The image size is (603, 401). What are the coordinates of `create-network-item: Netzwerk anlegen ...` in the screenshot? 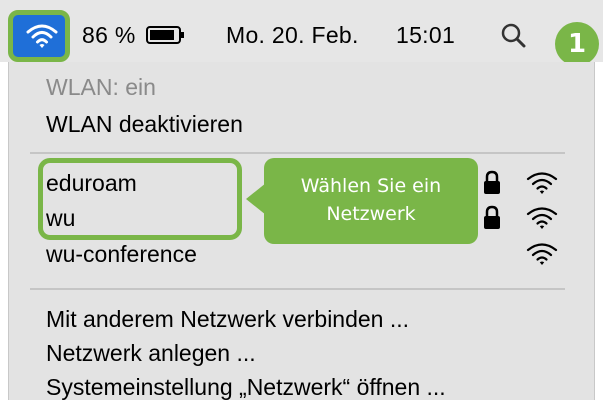 It's located at (151, 353).